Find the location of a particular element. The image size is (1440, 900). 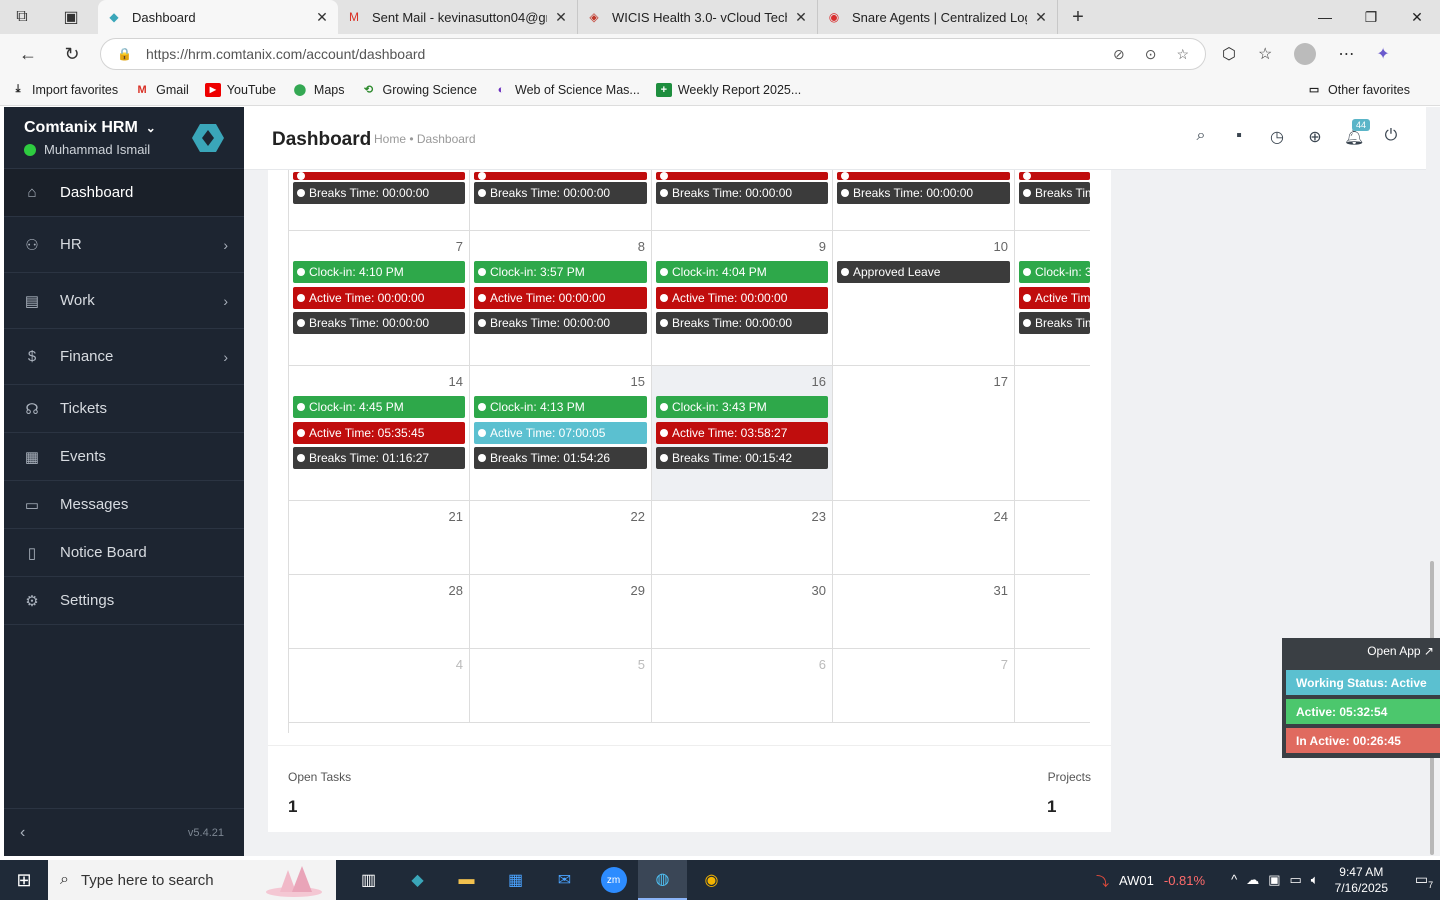

extensions-icon: ⬡ is located at coordinates (1229, 54).